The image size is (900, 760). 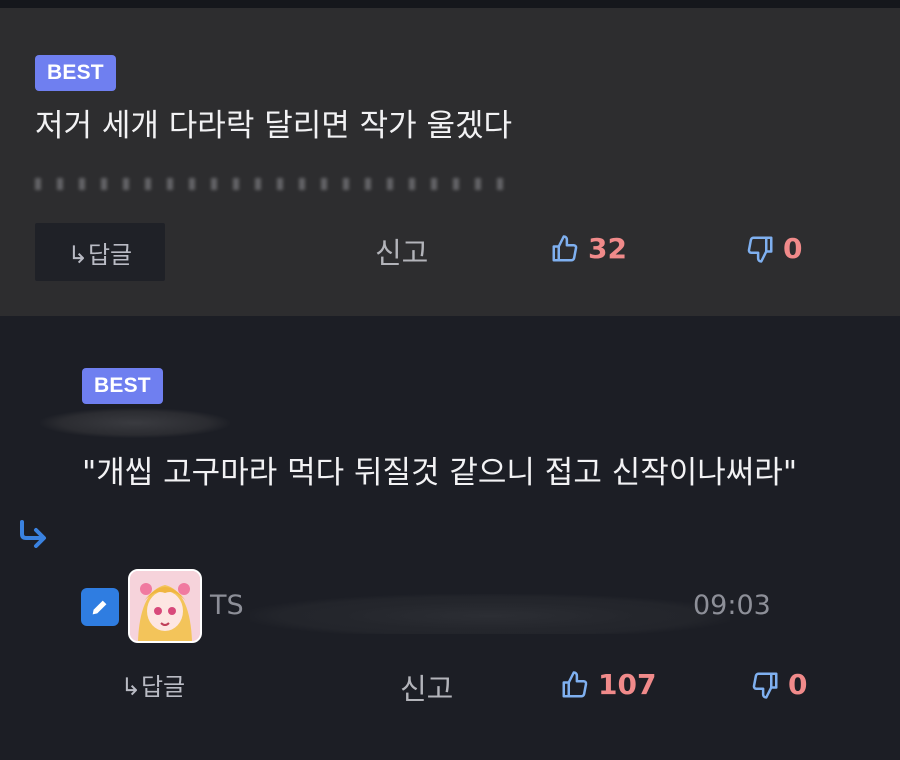 I want to click on author-prefix: TS, so click(x=227, y=605).